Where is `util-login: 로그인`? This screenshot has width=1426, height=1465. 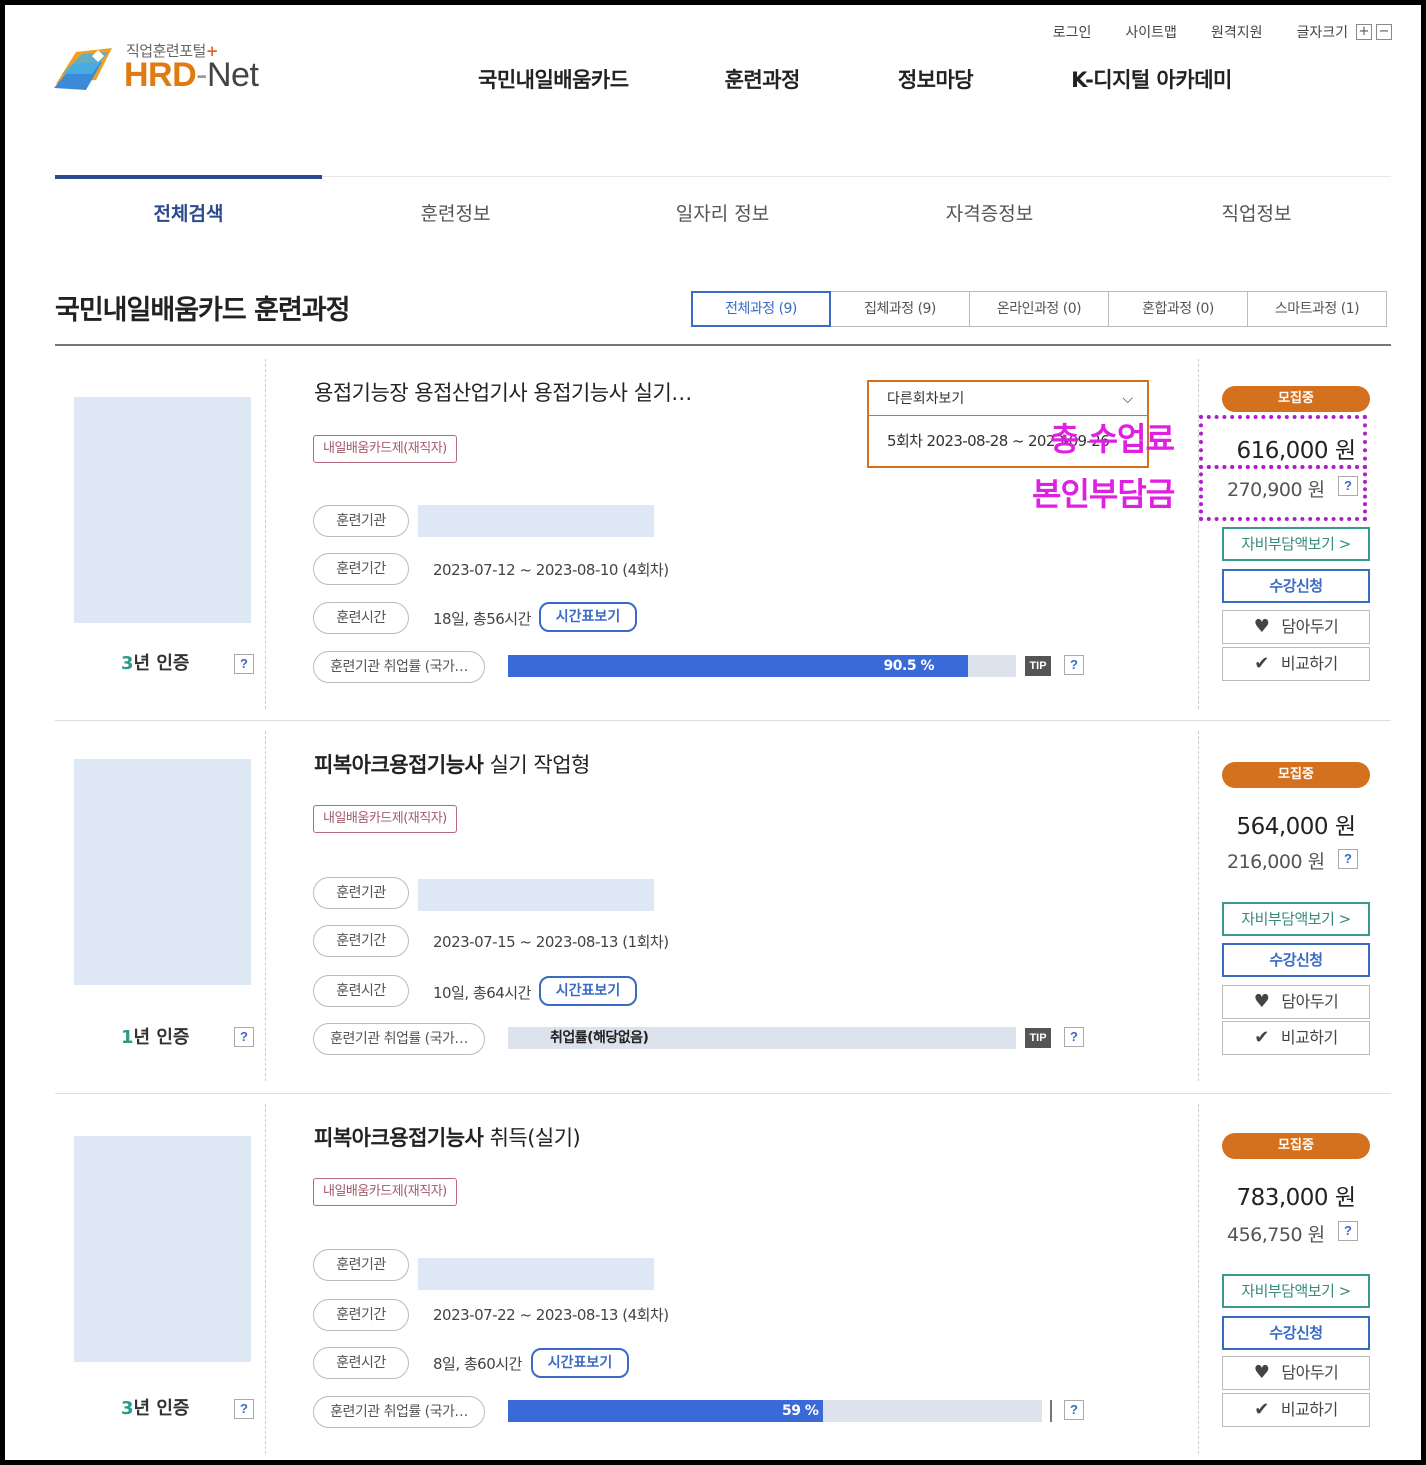
util-login: 로그인 is located at coordinates (1072, 32).